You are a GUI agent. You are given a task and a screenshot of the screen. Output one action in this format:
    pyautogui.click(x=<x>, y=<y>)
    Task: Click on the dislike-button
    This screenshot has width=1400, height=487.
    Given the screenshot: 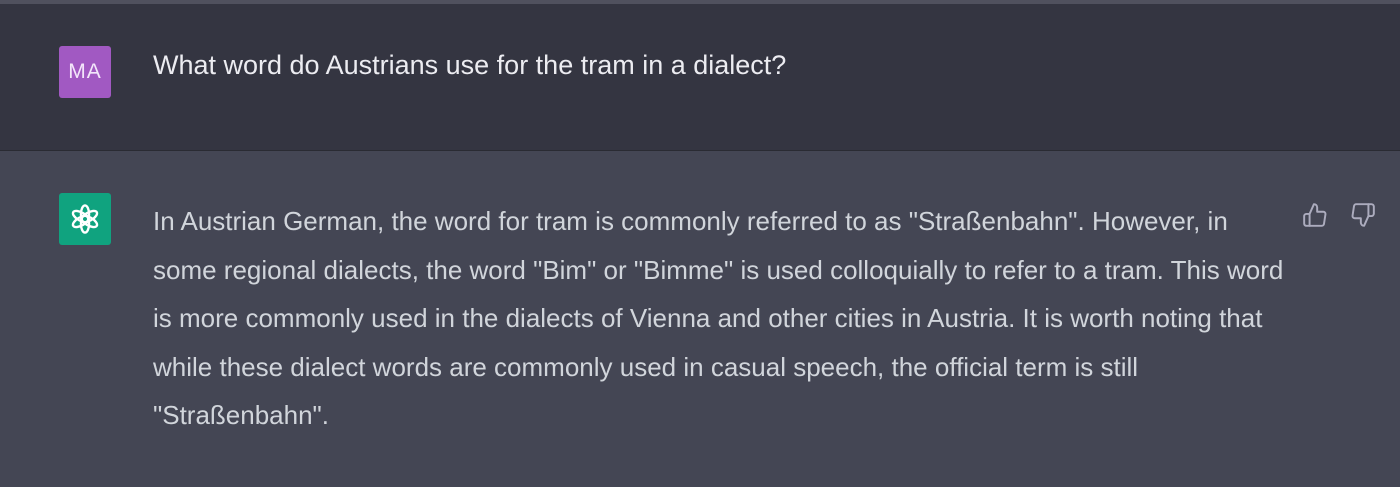 What is the action you would take?
    pyautogui.click(x=1363, y=215)
    